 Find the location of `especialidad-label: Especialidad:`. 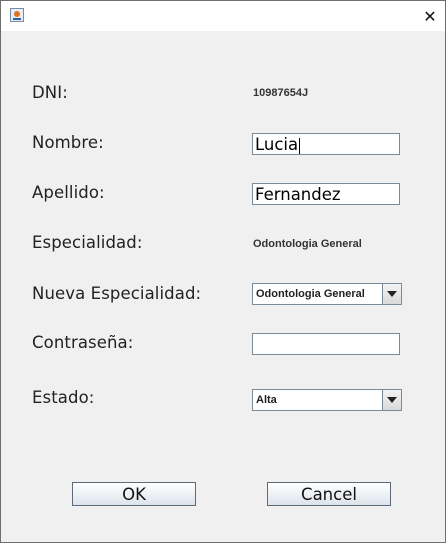

especialidad-label: Especialidad: is located at coordinates (87, 242).